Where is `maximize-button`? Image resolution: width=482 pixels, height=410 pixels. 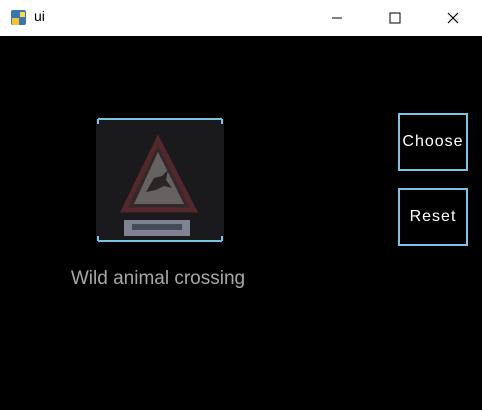 maximize-button is located at coordinates (395, 18).